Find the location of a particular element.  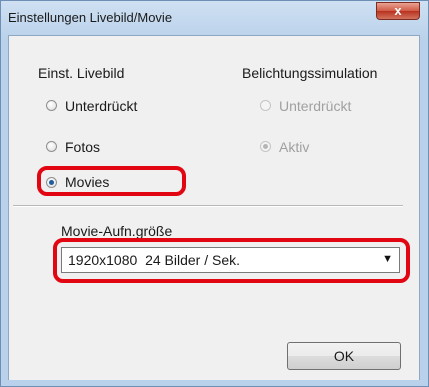

radio-label-exposure-sim-aktiv: Aktiv is located at coordinates (294, 147).